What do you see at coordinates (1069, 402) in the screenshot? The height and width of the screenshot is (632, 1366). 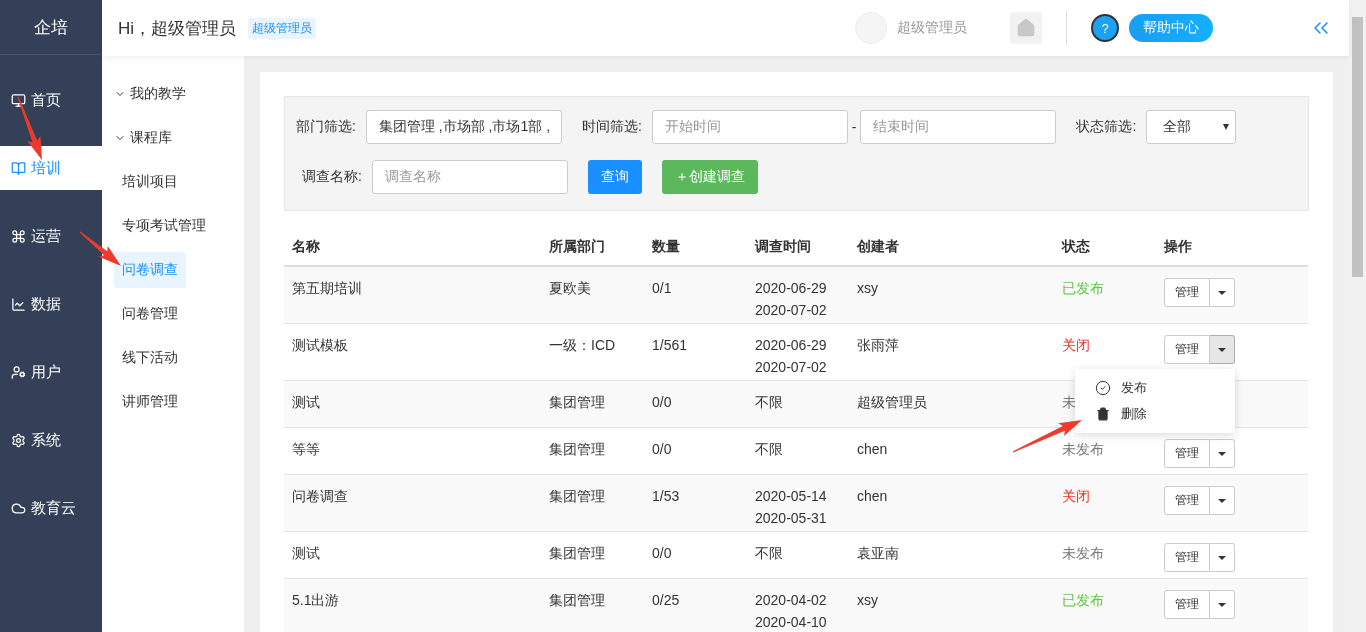 I see `status-text: 未` at bounding box center [1069, 402].